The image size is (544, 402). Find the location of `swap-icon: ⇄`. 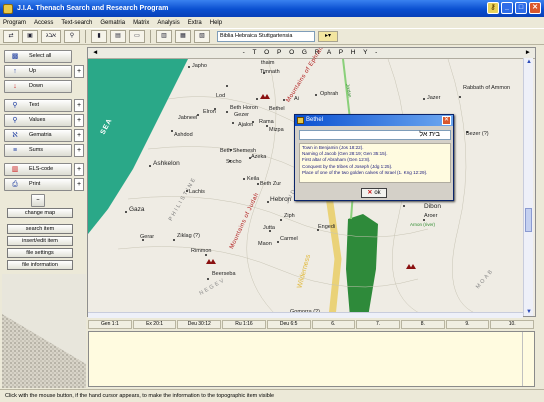

swap-icon: ⇄ is located at coordinates (11, 36).